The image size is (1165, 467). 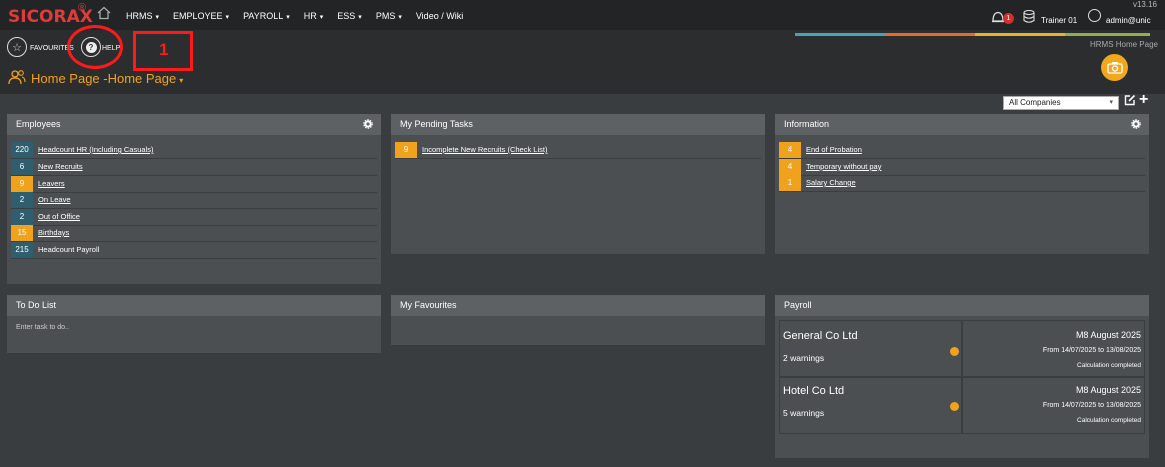 I want to click on accent-bar-yellow, so click(x=1020, y=34).